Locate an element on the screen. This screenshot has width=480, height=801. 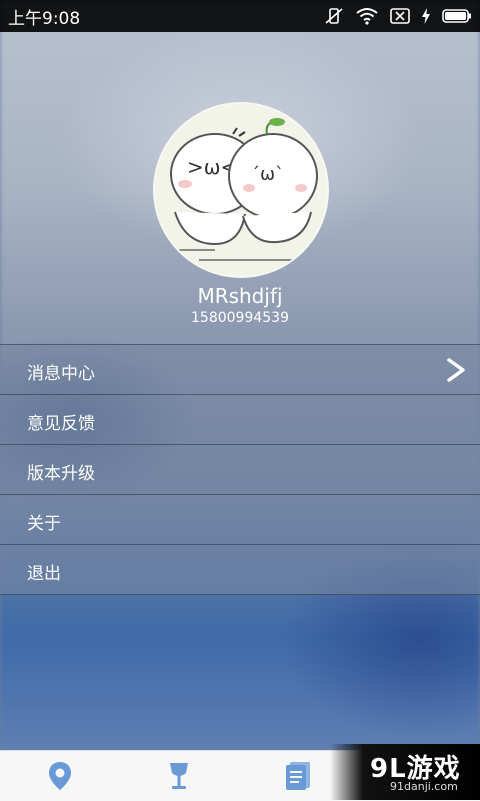
chevron-right-icon is located at coordinates (456, 370).